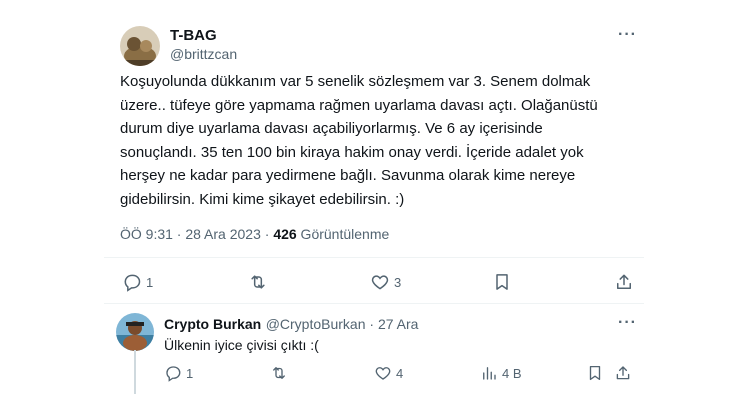 The image size is (730, 420). What do you see at coordinates (135, 372) in the screenshot?
I see `thread-line` at bounding box center [135, 372].